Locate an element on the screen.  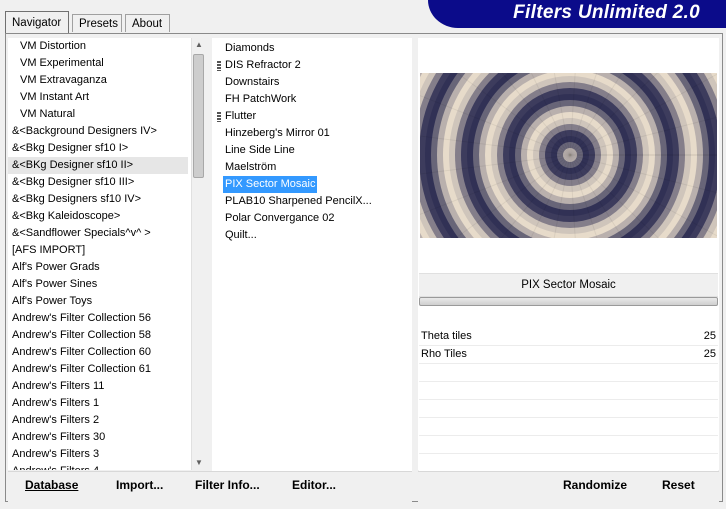
category-item: &<Sandflower Specials^v^ > is located at coordinates (99, 233).